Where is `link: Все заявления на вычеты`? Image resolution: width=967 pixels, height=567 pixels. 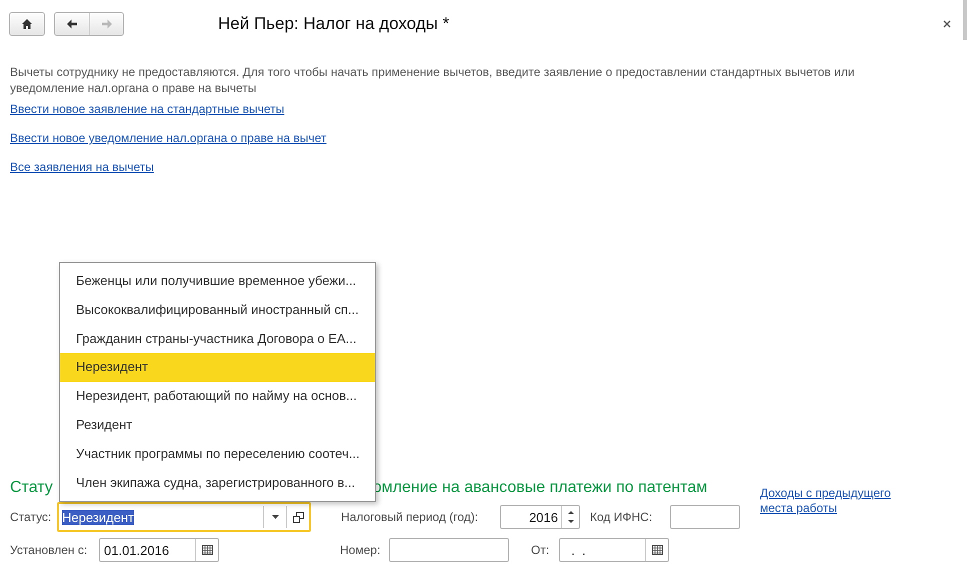
link: Все заявления на вычеты is located at coordinates (82, 167).